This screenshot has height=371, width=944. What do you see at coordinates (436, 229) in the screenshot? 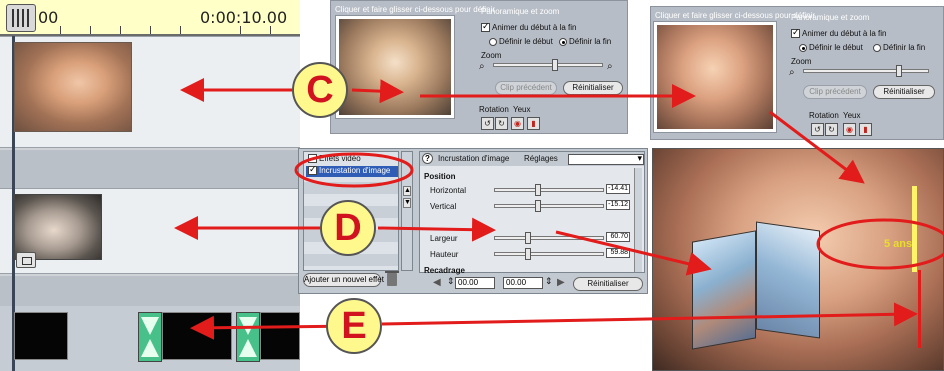
I see `arrow-d-props` at bounding box center [436, 229].